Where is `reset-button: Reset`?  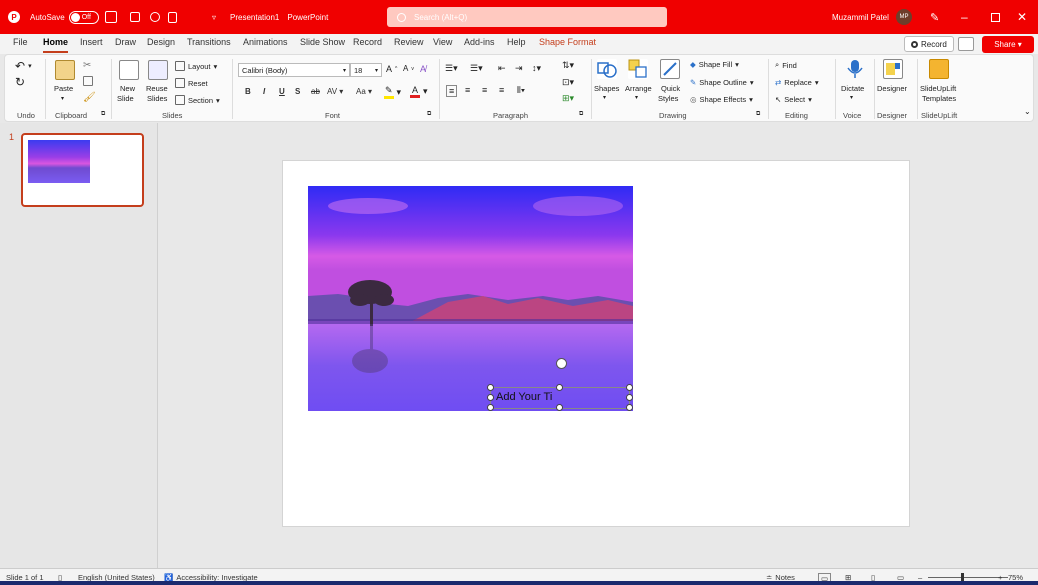 reset-button: Reset is located at coordinates (191, 83).